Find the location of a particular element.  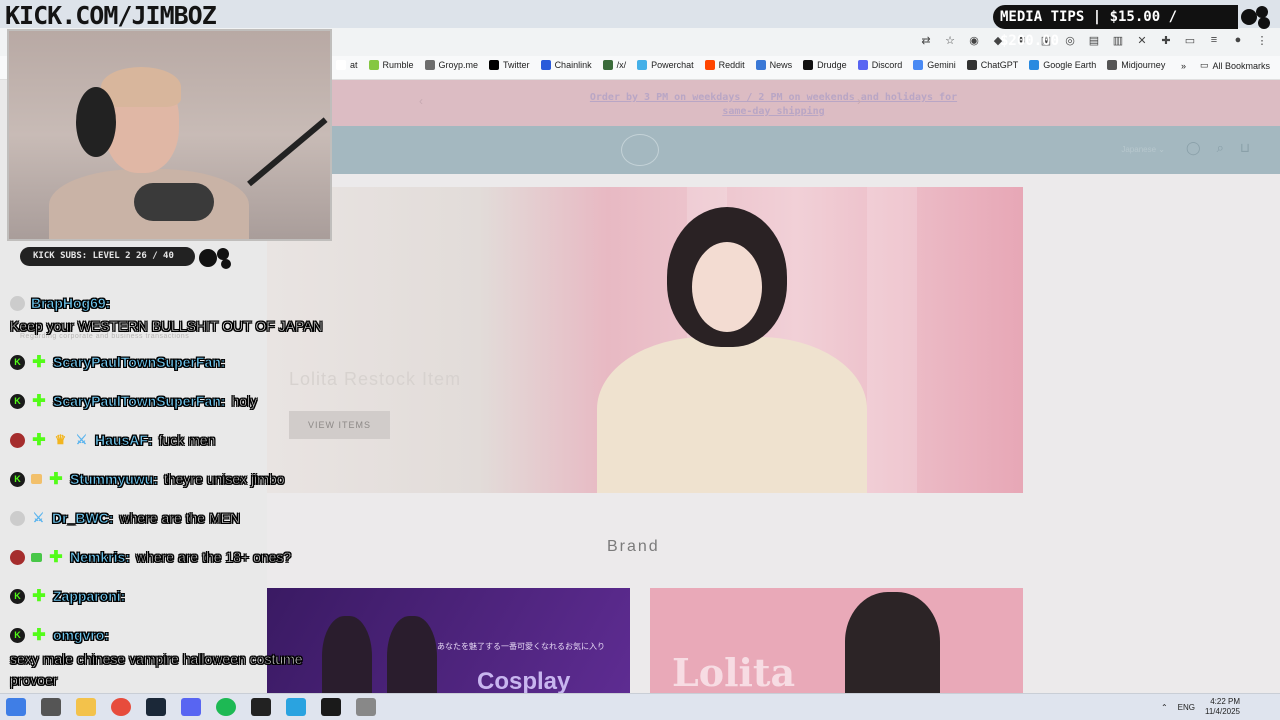

webcam-feed is located at coordinates (169, 135).